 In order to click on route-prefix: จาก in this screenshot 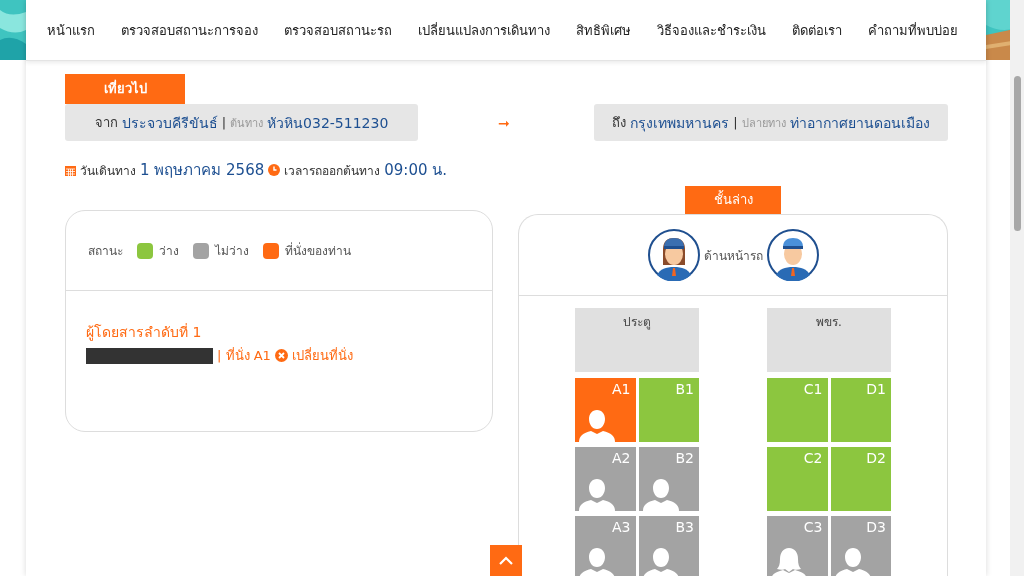, I will do `click(106, 123)`.